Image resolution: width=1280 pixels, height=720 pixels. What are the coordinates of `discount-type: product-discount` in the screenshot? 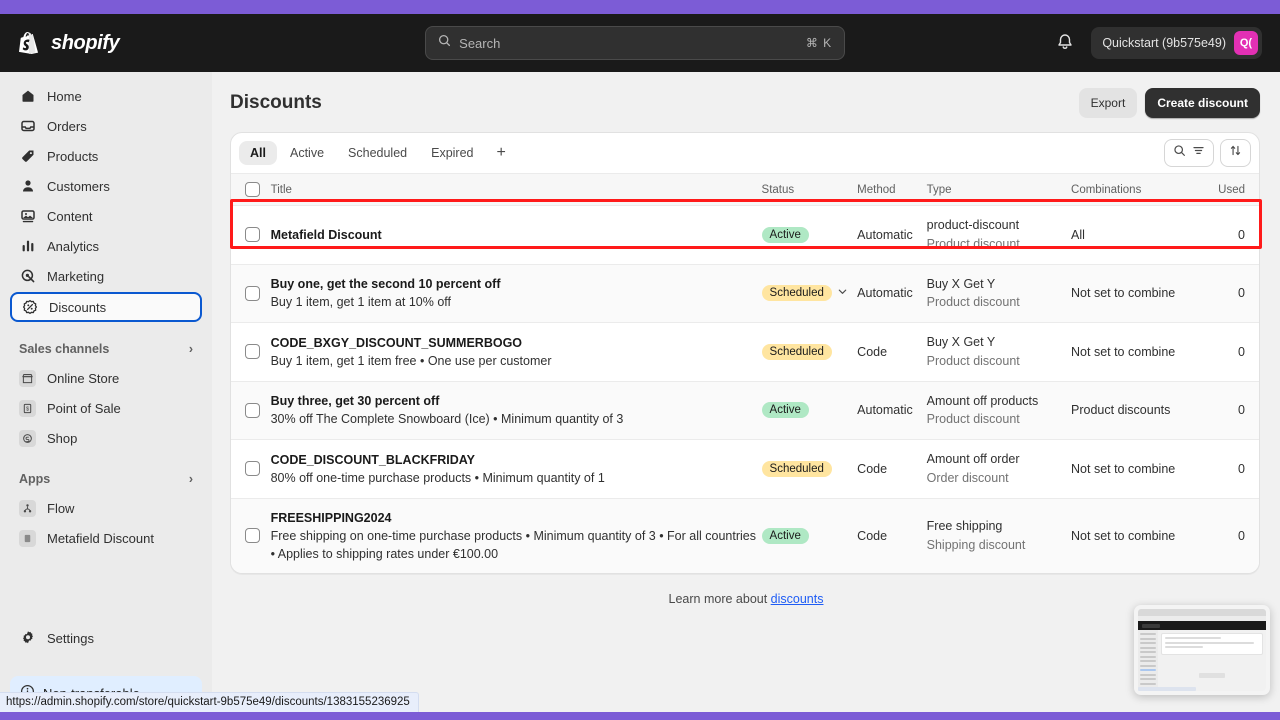 It's located at (973, 225).